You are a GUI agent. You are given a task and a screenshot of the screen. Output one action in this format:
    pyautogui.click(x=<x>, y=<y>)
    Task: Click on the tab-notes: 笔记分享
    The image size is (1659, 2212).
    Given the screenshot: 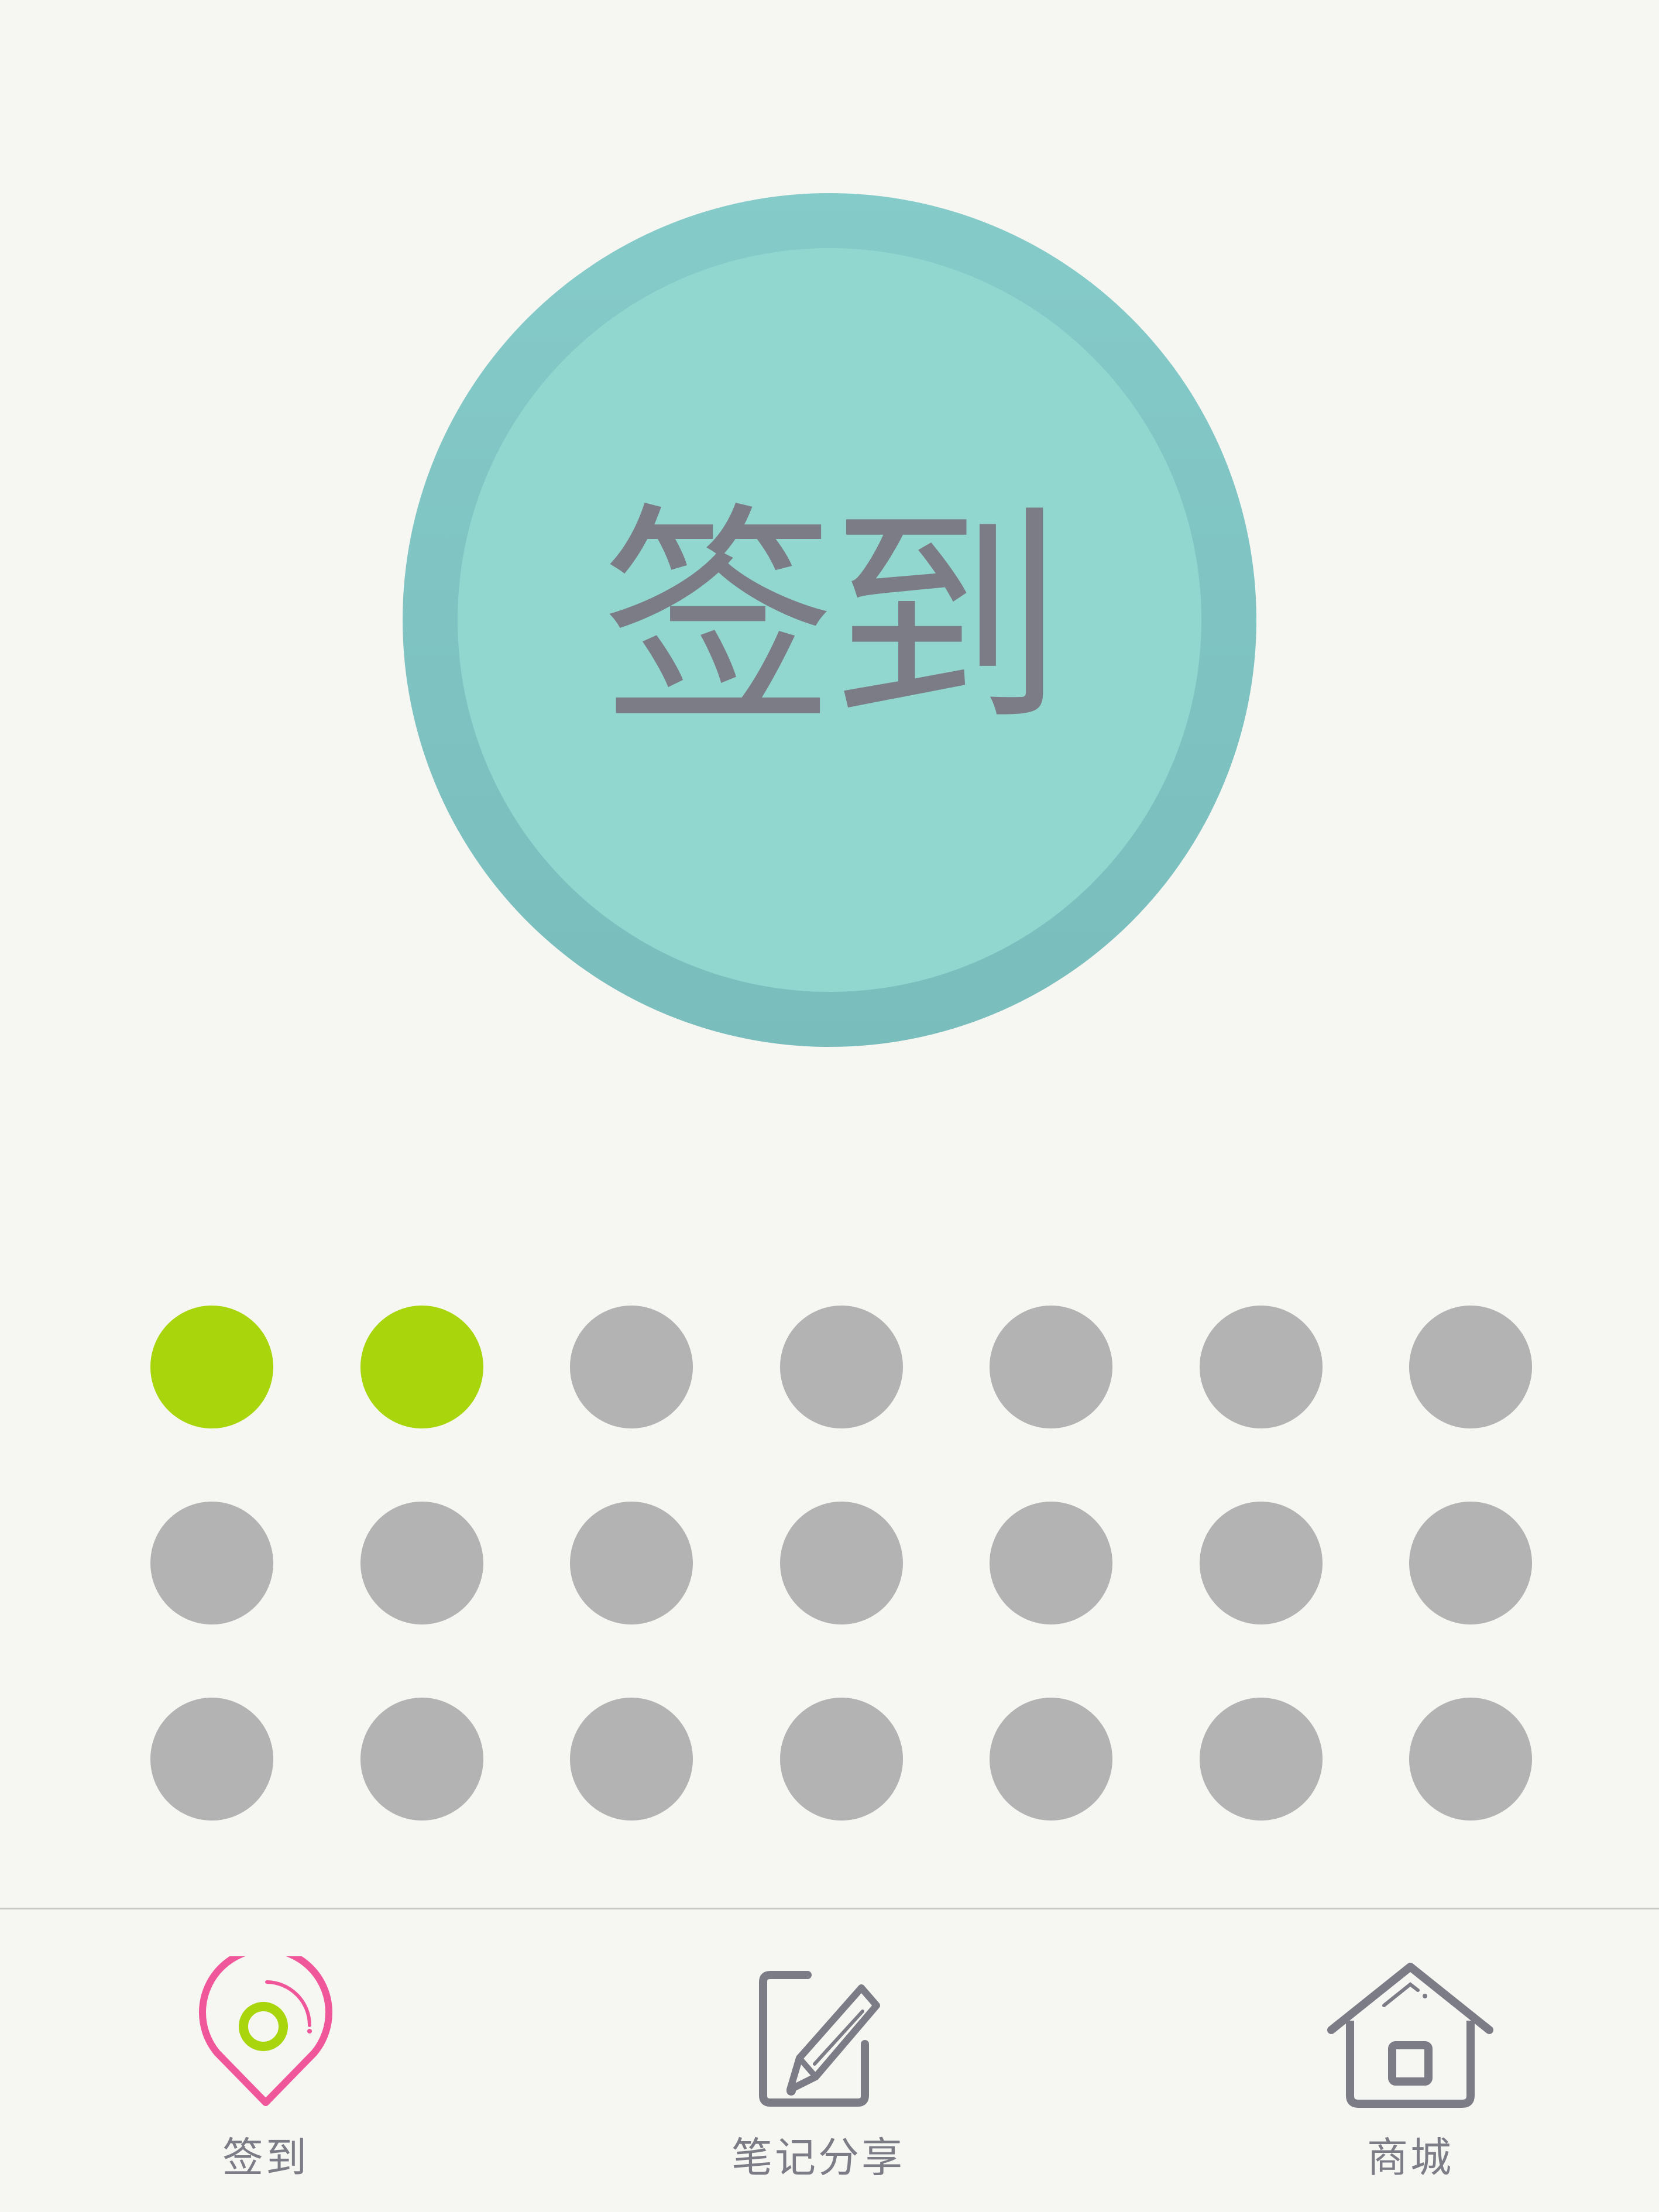 What is the action you would take?
    pyautogui.click(x=818, y=2060)
    